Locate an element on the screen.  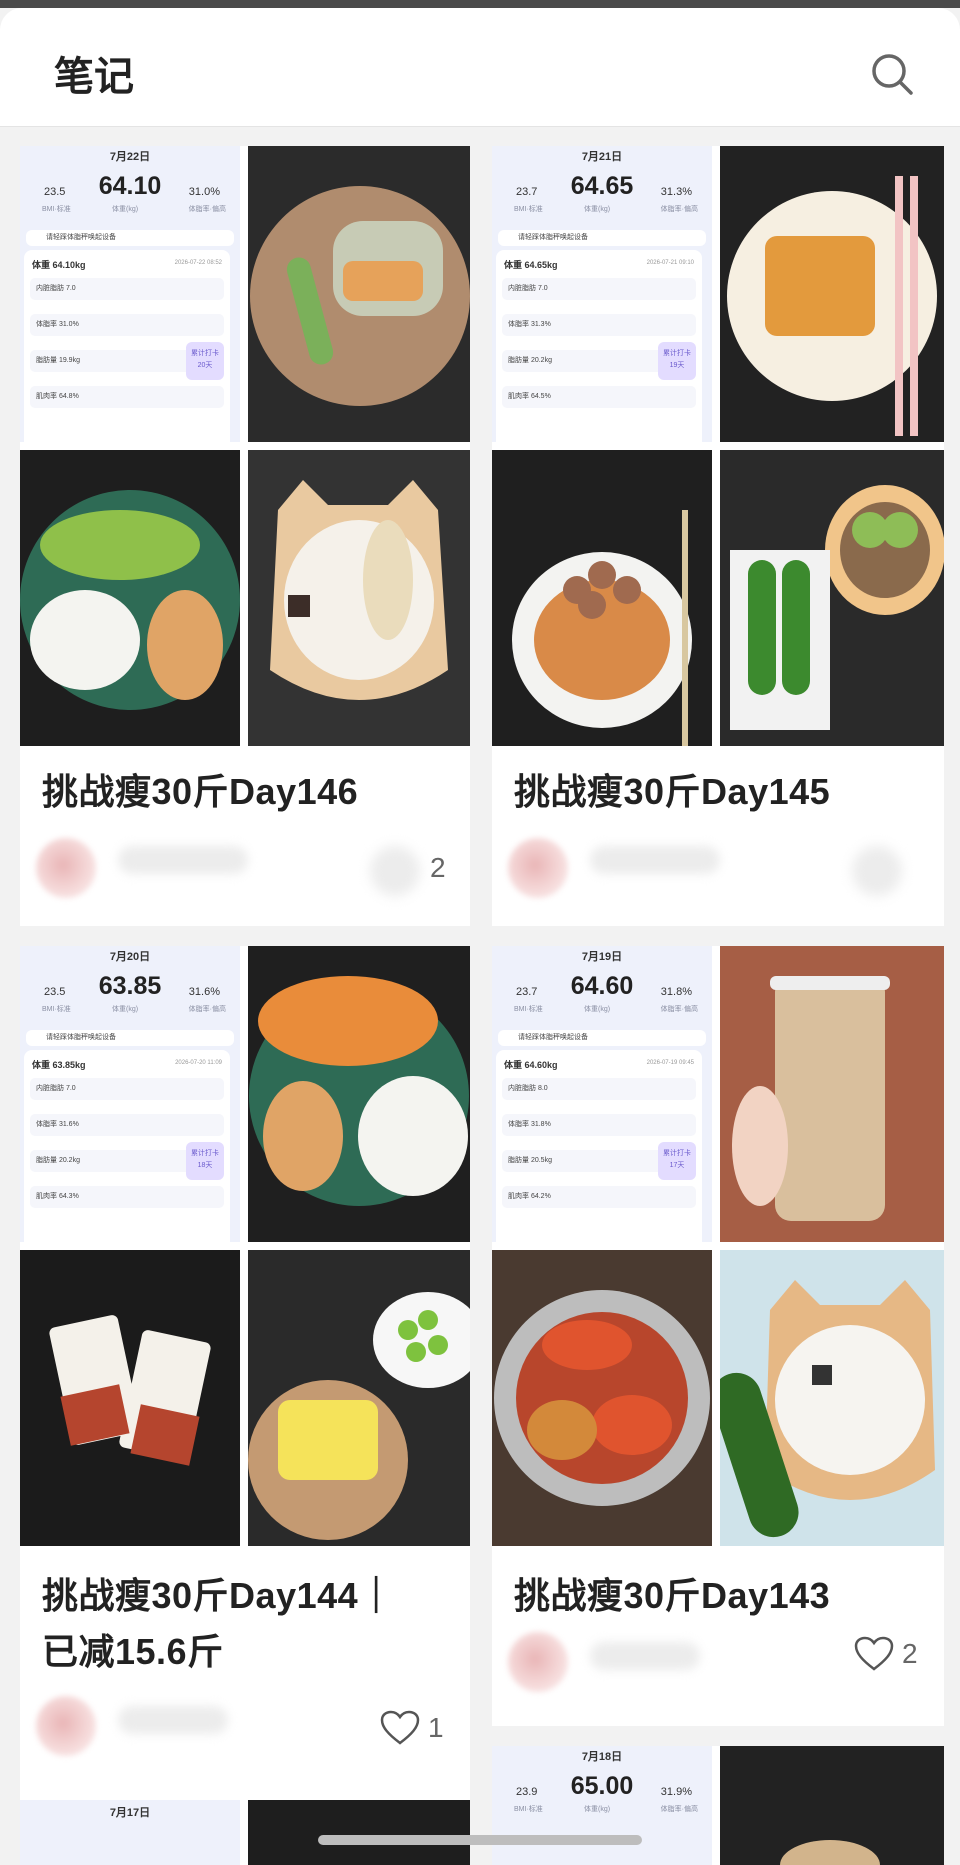
like-button: 2 is located at coordinates (886, 1654).